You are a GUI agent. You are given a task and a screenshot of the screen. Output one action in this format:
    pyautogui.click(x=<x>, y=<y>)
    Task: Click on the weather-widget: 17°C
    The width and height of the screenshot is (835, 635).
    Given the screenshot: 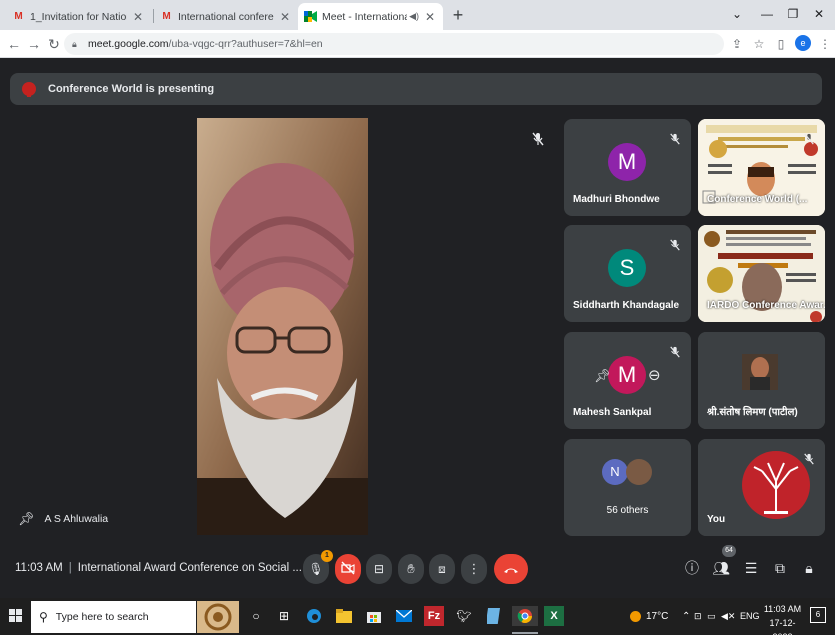 What is the action you would take?
    pyautogui.click(x=649, y=616)
    